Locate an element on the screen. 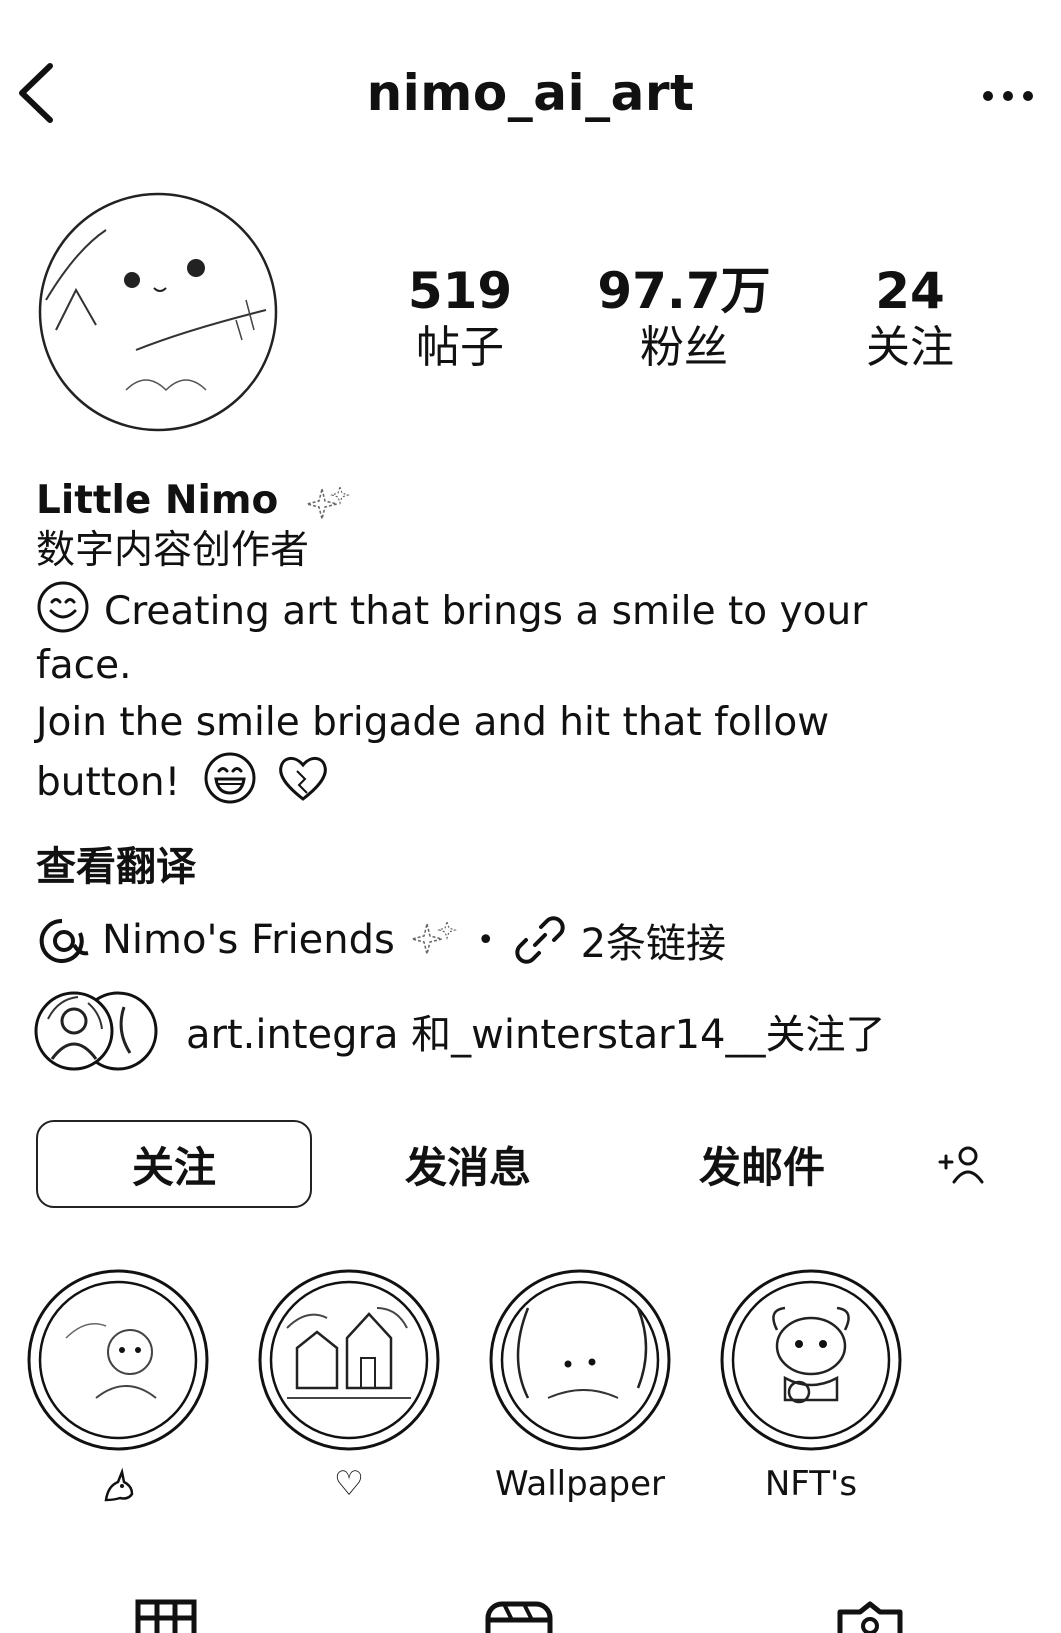  profile-avatar is located at coordinates (158, 312).